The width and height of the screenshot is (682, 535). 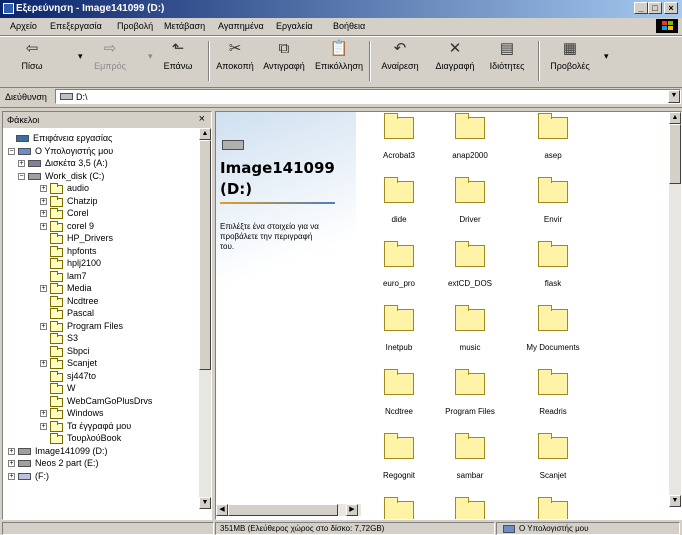 I want to click on folder-tree-scrollbar: ▲ ▼, so click(x=205, y=318).